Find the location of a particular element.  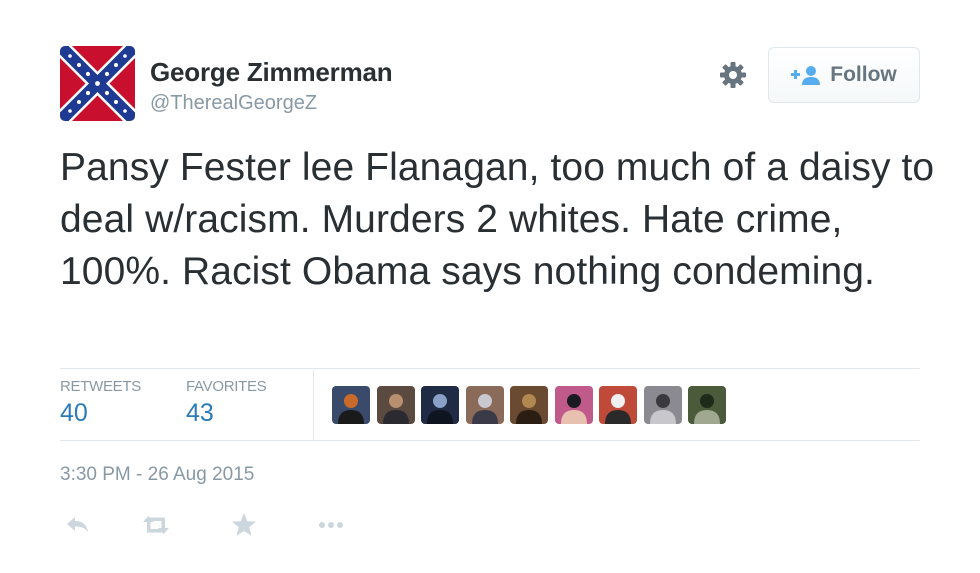

retweet-icon is located at coordinates (156, 525).